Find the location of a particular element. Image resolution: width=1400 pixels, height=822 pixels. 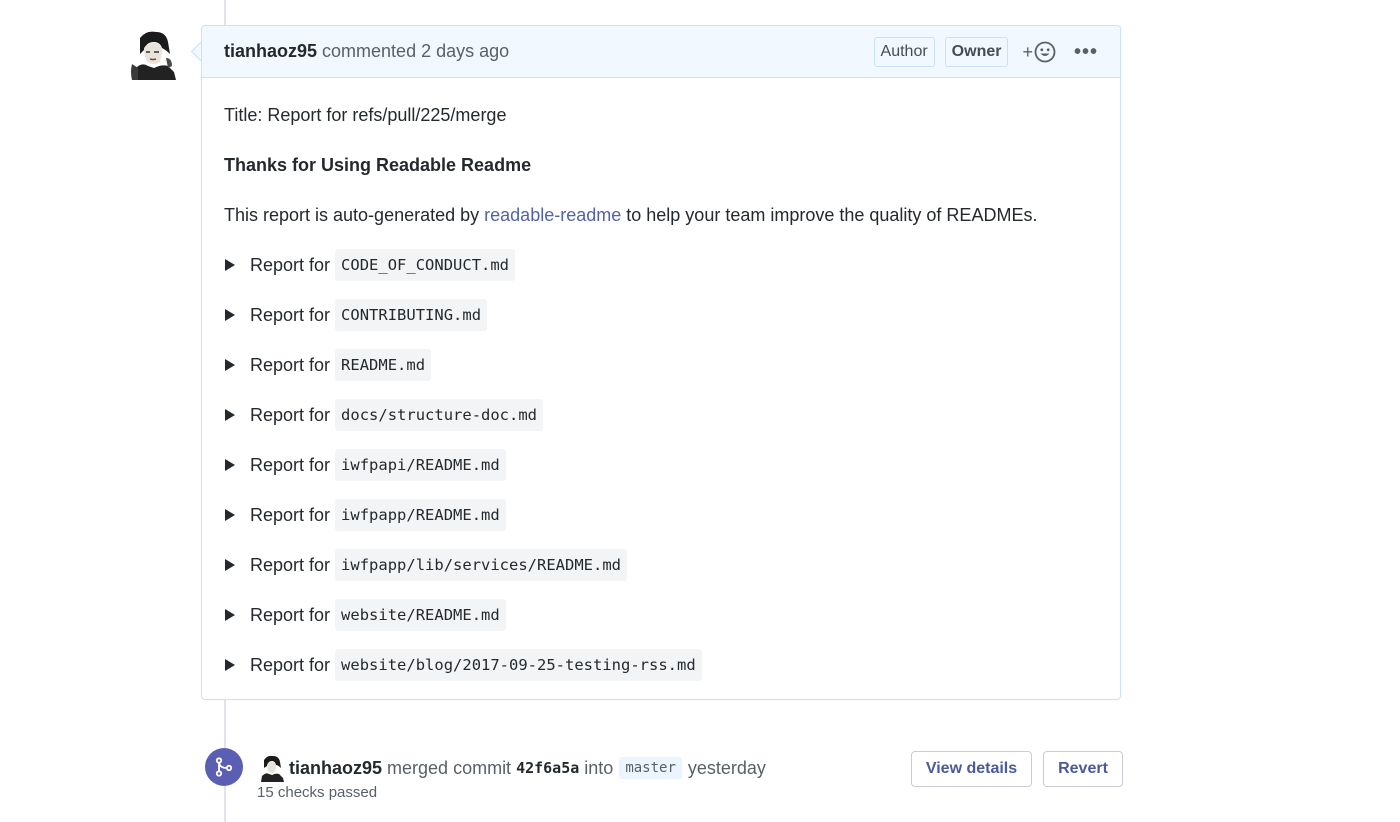

merge-event-badge is located at coordinates (224, 767).